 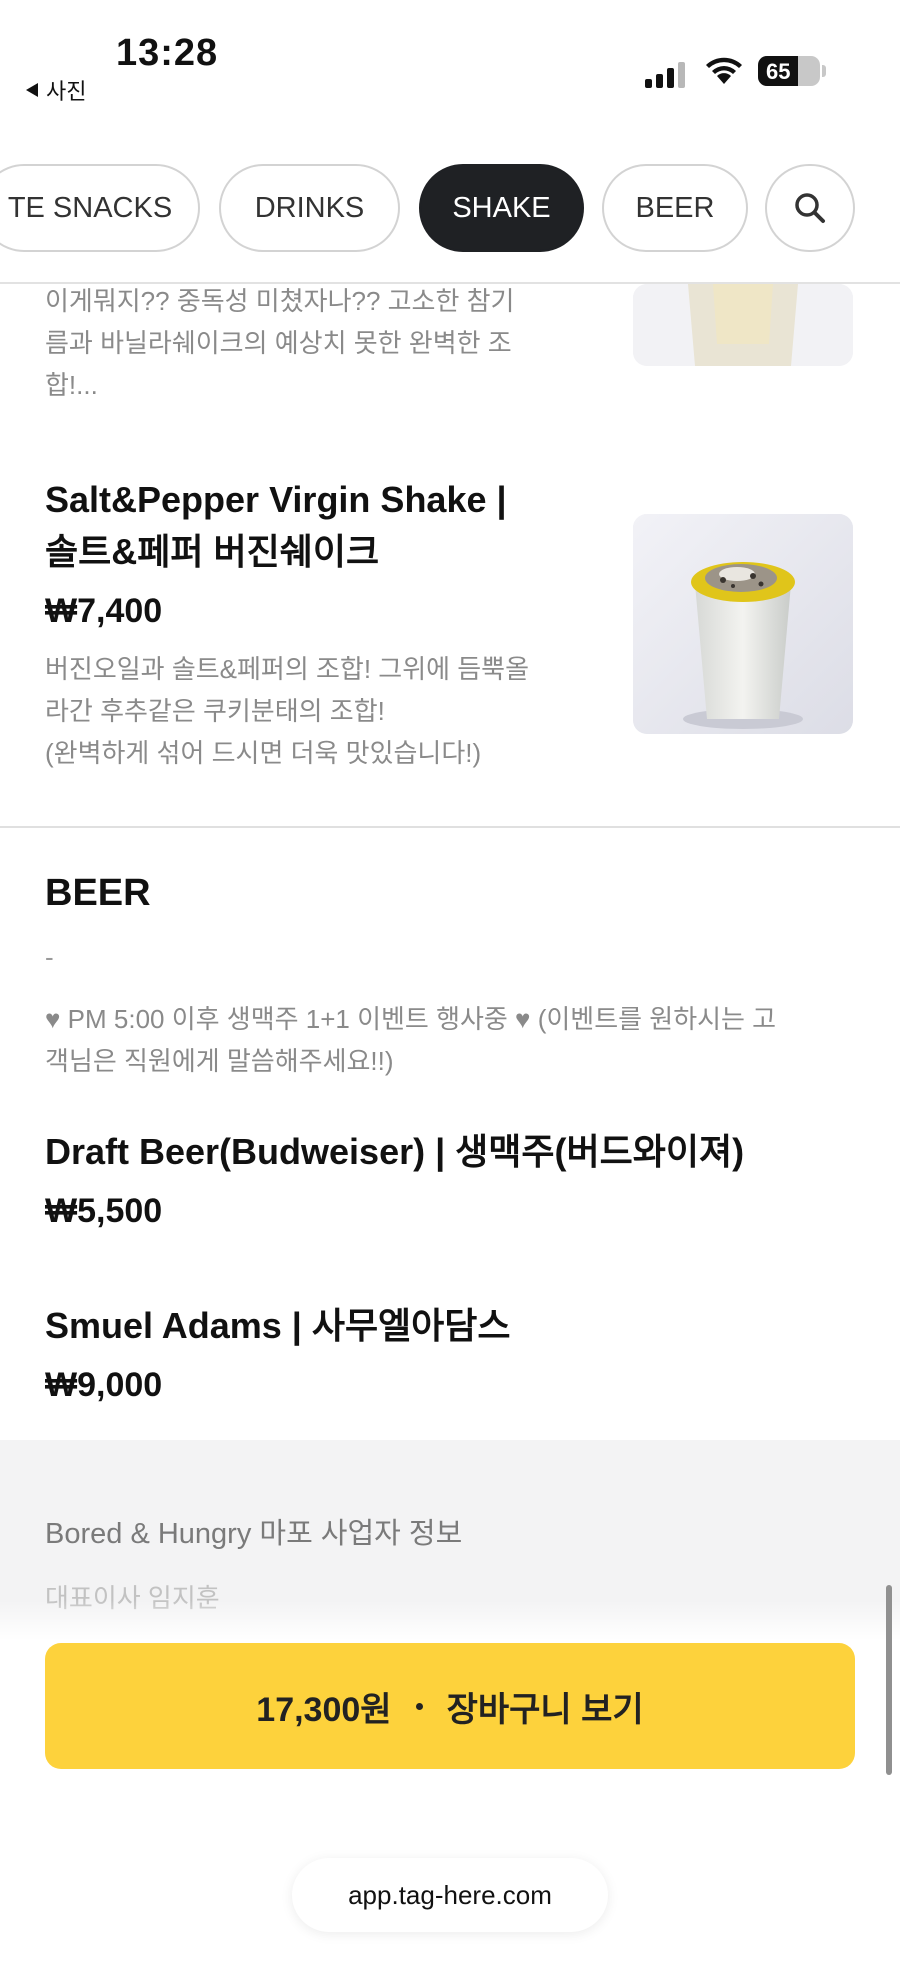 What do you see at coordinates (824, 71) in the screenshot?
I see `battery-nub` at bounding box center [824, 71].